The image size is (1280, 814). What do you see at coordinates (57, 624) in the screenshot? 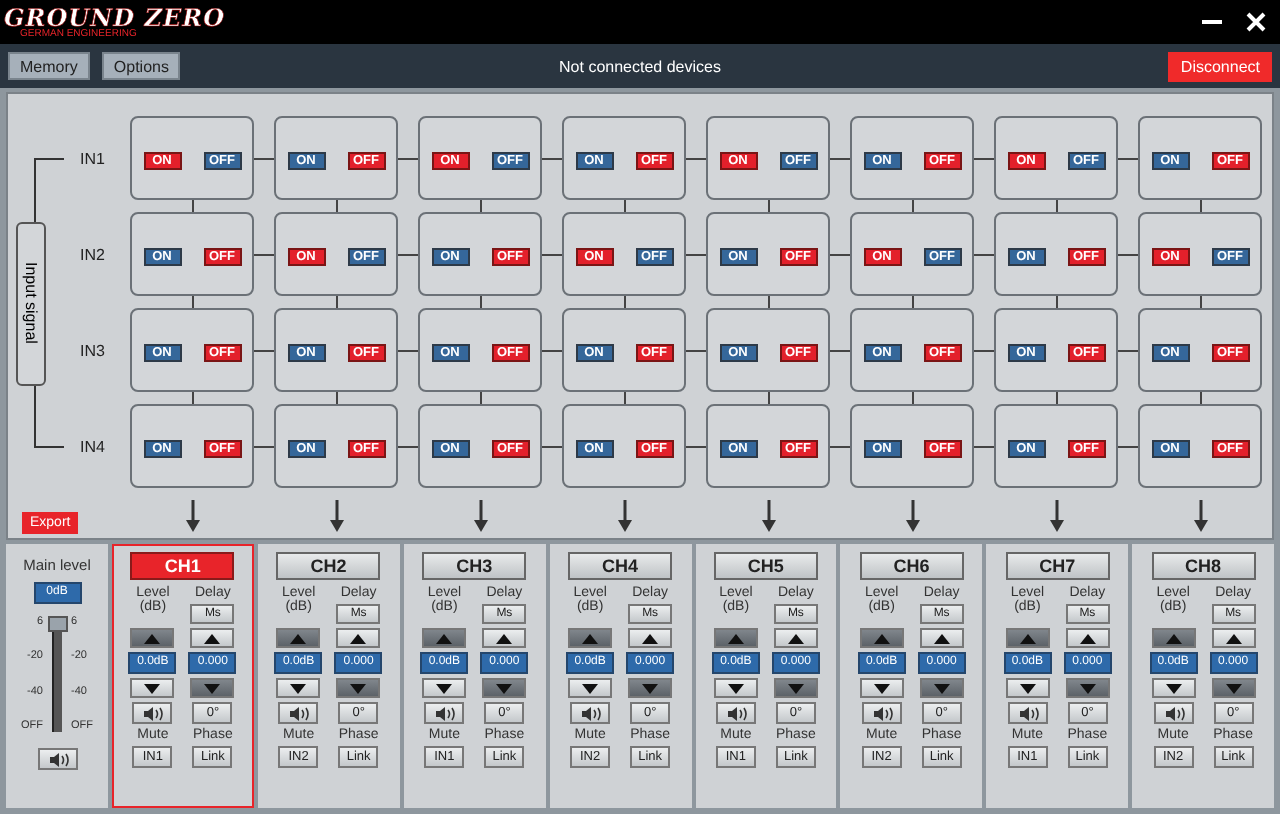
I see `fader-thumb` at bounding box center [57, 624].